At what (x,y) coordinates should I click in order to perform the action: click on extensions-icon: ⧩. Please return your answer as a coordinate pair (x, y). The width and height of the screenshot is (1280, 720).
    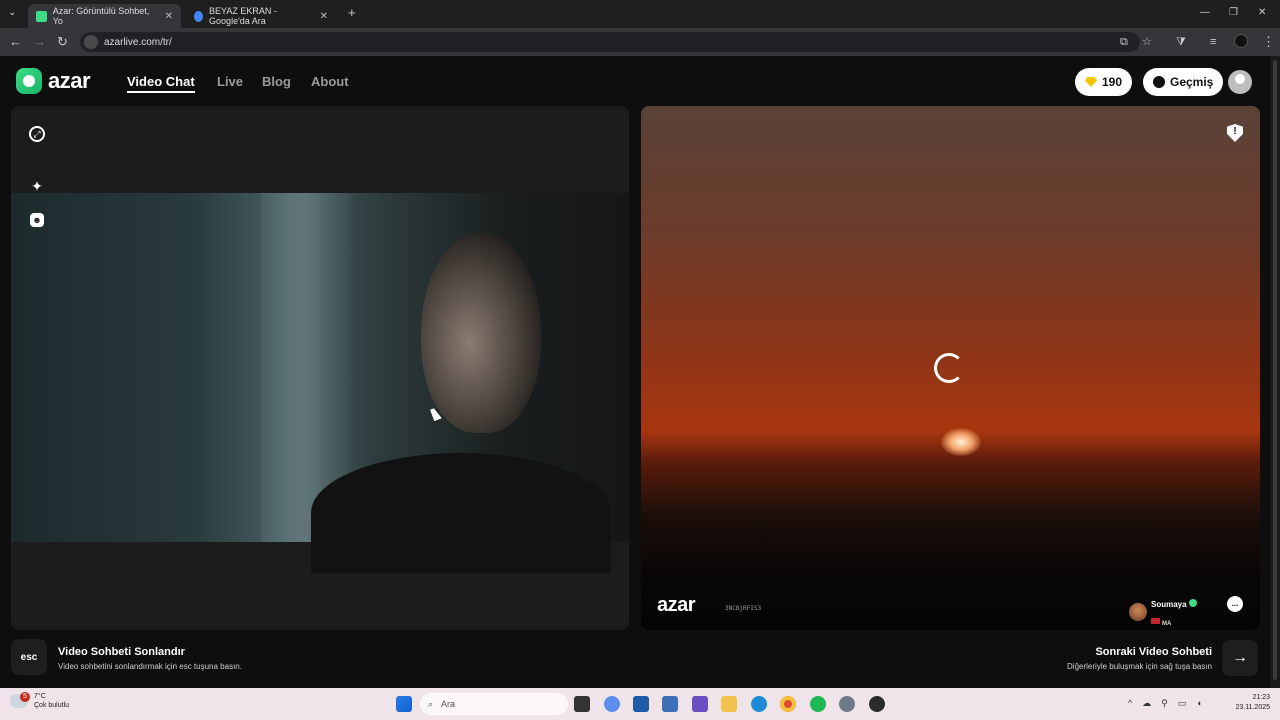
    Looking at the image, I should click on (1181, 42).